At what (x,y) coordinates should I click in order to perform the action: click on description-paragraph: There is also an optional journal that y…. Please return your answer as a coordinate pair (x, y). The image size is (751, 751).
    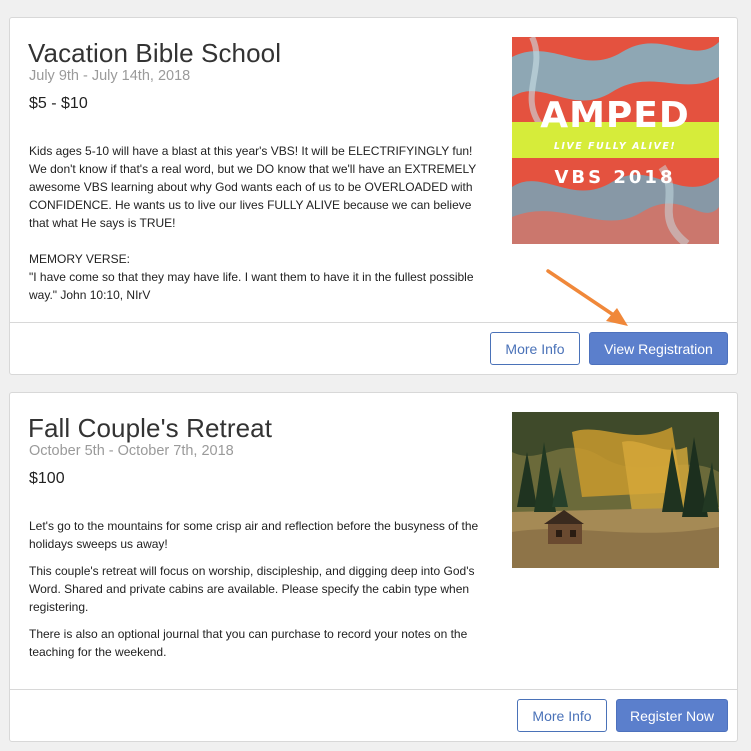
    Looking at the image, I should click on (248, 643).